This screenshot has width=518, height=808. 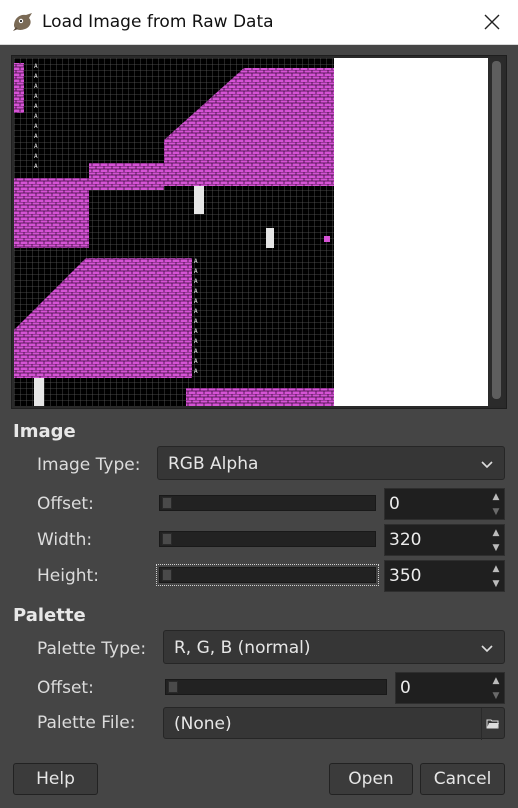 What do you see at coordinates (411, 232) in the screenshot?
I see `preview-empty-area` at bounding box center [411, 232].